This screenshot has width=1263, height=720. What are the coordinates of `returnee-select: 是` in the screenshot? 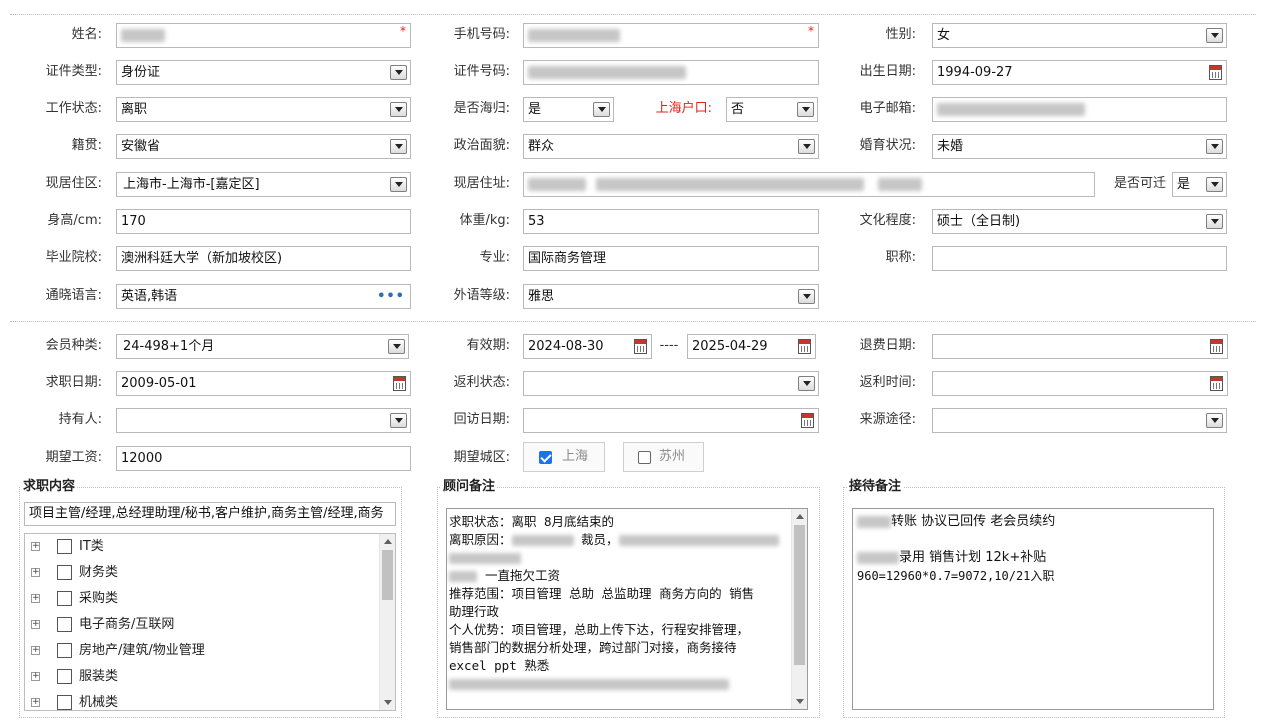 It's located at (568, 109).